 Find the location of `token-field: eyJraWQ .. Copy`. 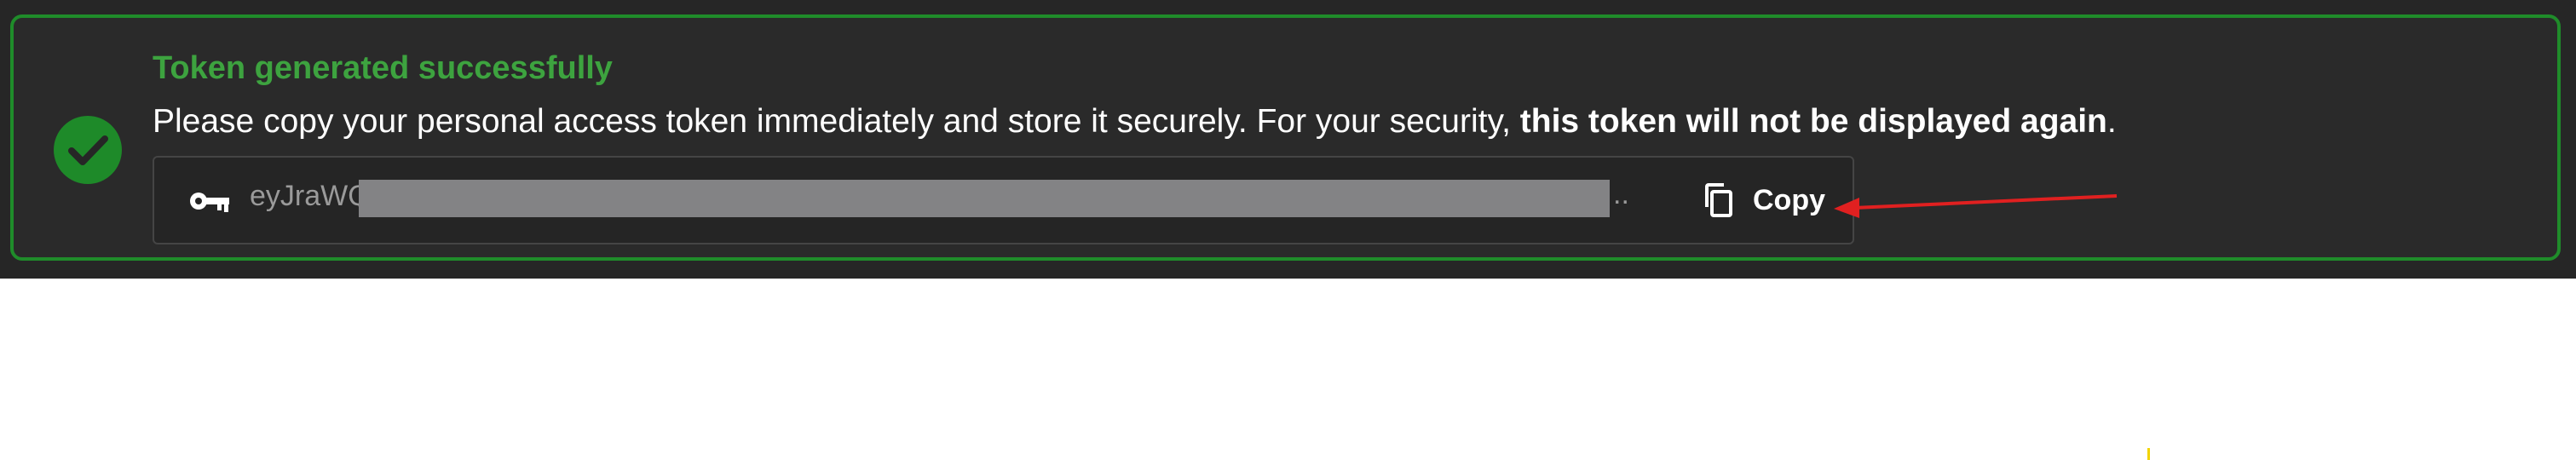

token-field: eyJraWQ .. Copy is located at coordinates (1003, 200).